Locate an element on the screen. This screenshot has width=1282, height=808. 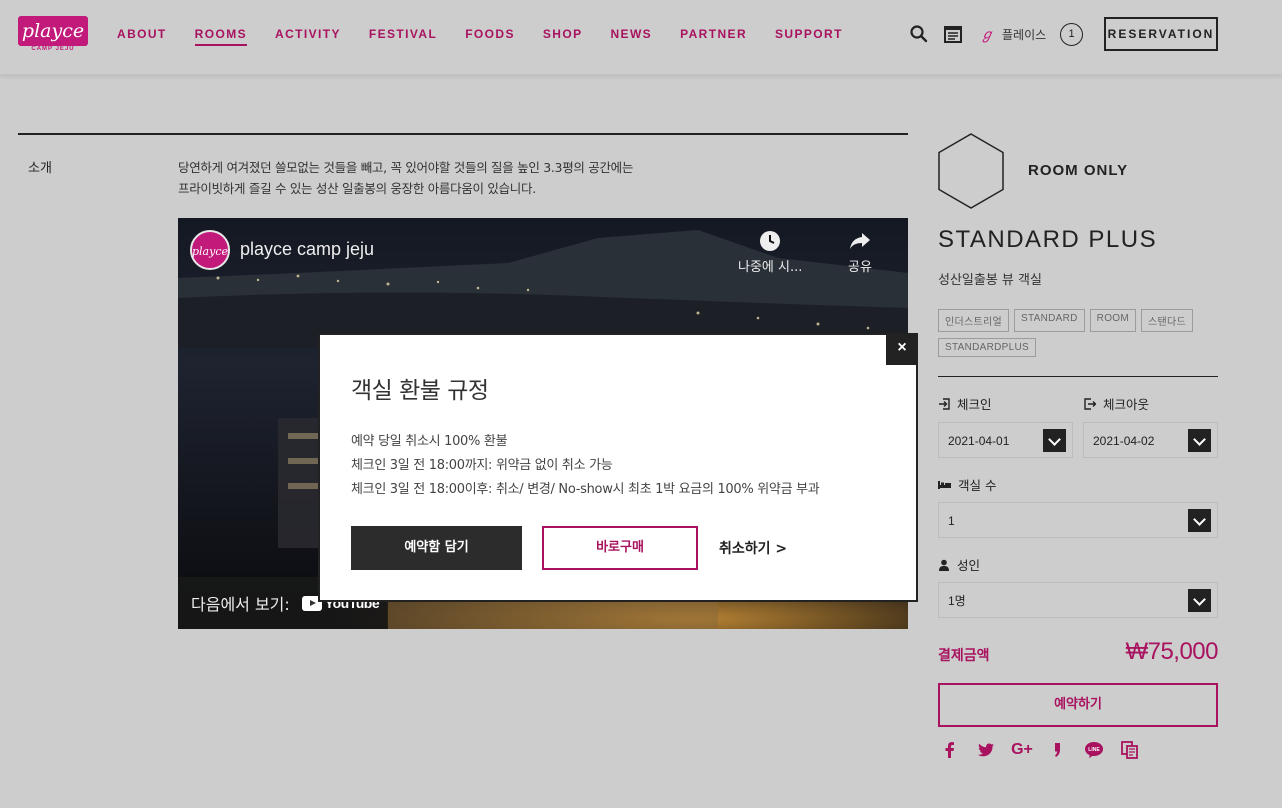
watch-on-label: 다음에서 보기: is located at coordinates (240, 604).